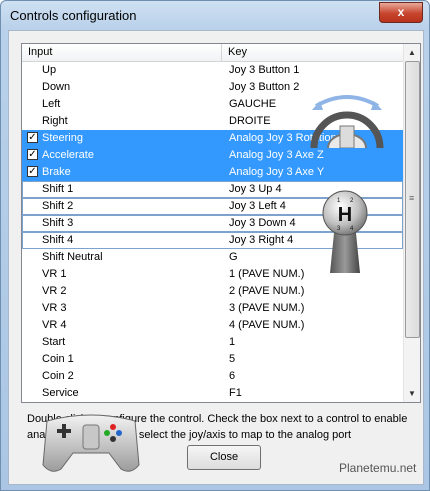  What do you see at coordinates (267, 325) in the screenshot?
I see `key-binding: 4 (PAVE NUM.)` at bounding box center [267, 325].